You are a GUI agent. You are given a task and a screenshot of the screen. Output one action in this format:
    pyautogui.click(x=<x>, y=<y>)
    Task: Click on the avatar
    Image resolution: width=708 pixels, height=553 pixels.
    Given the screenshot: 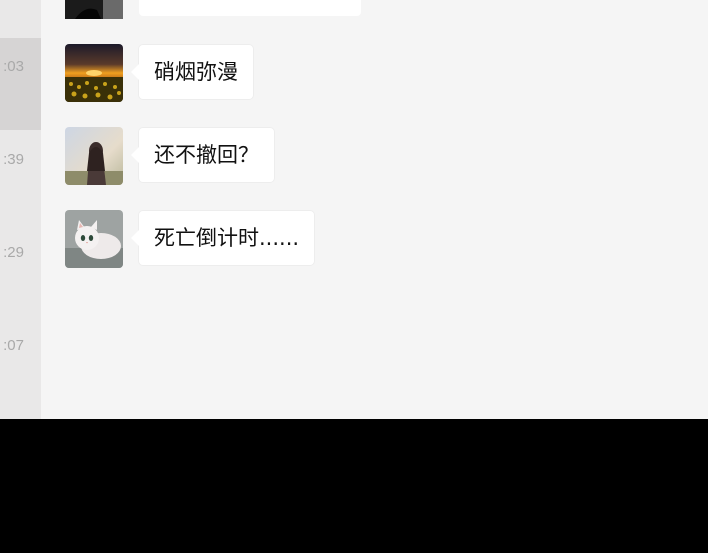 What is the action you would take?
    pyautogui.click(x=94, y=15)
    